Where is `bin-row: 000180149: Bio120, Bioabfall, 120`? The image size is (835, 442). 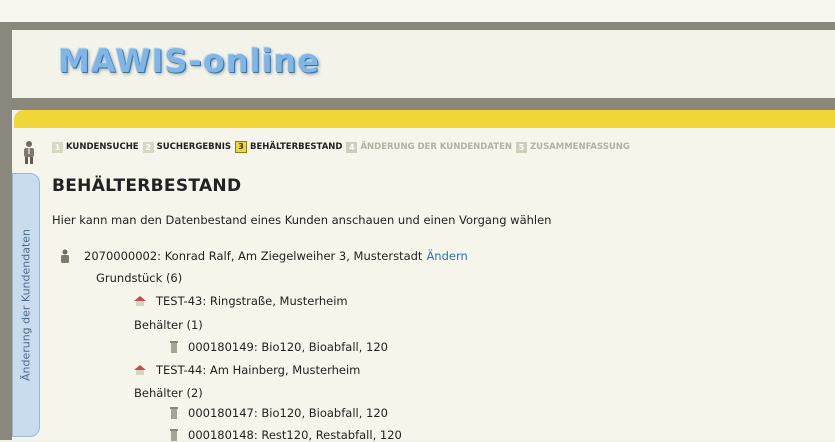 bin-row: 000180149: Bio120, Bioabfall, 120 is located at coordinates (279, 347).